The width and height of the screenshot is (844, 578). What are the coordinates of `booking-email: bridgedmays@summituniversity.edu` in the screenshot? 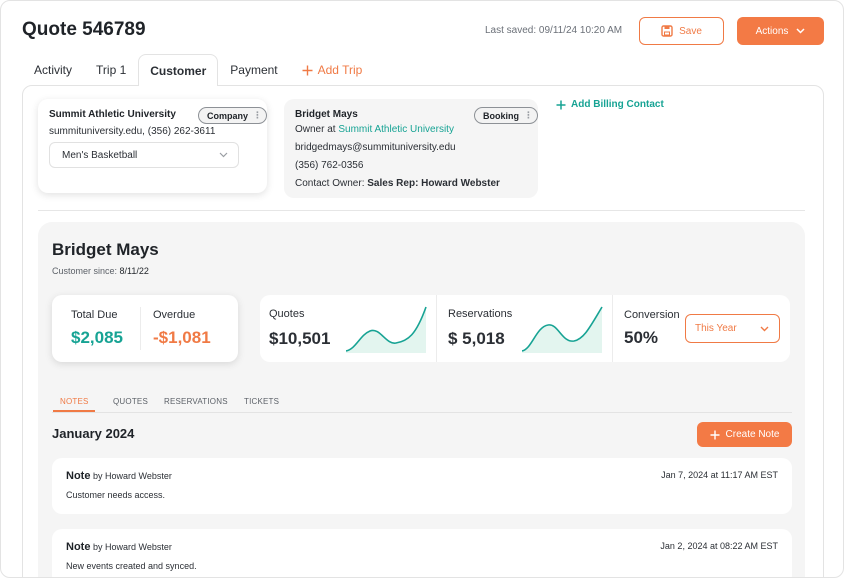 It's located at (375, 147).